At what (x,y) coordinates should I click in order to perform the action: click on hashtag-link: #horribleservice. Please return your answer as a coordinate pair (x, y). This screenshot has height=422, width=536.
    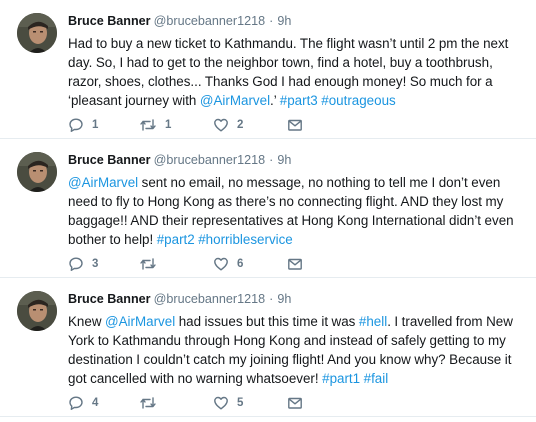
    Looking at the image, I should click on (245, 239).